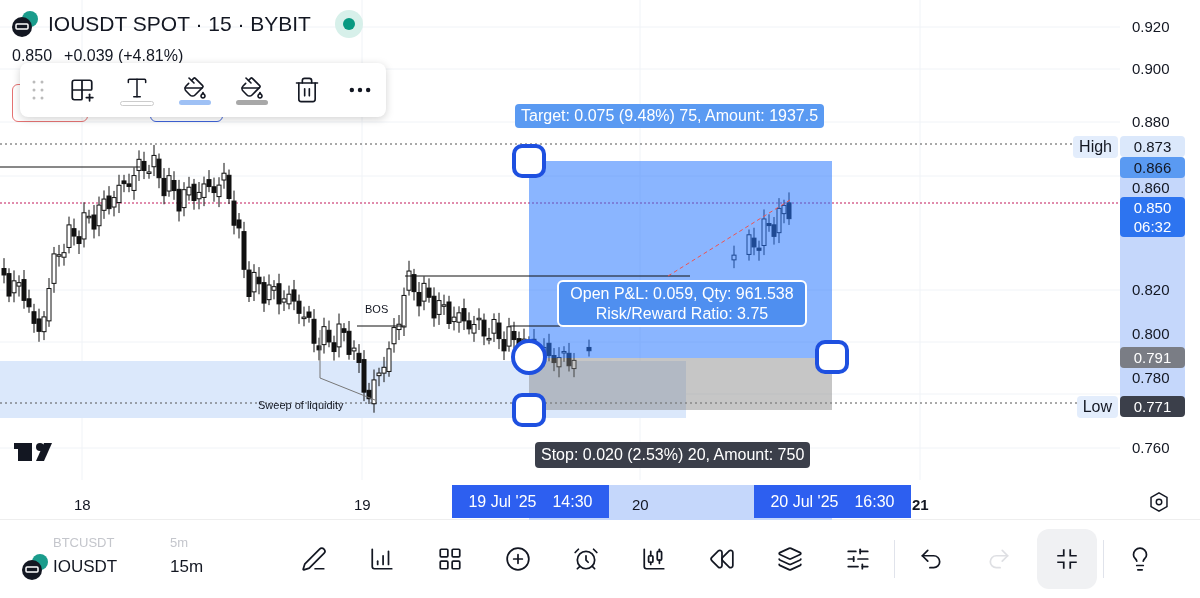  What do you see at coordinates (640, 505) in the screenshot?
I see `time-tick: 20` at bounding box center [640, 505].